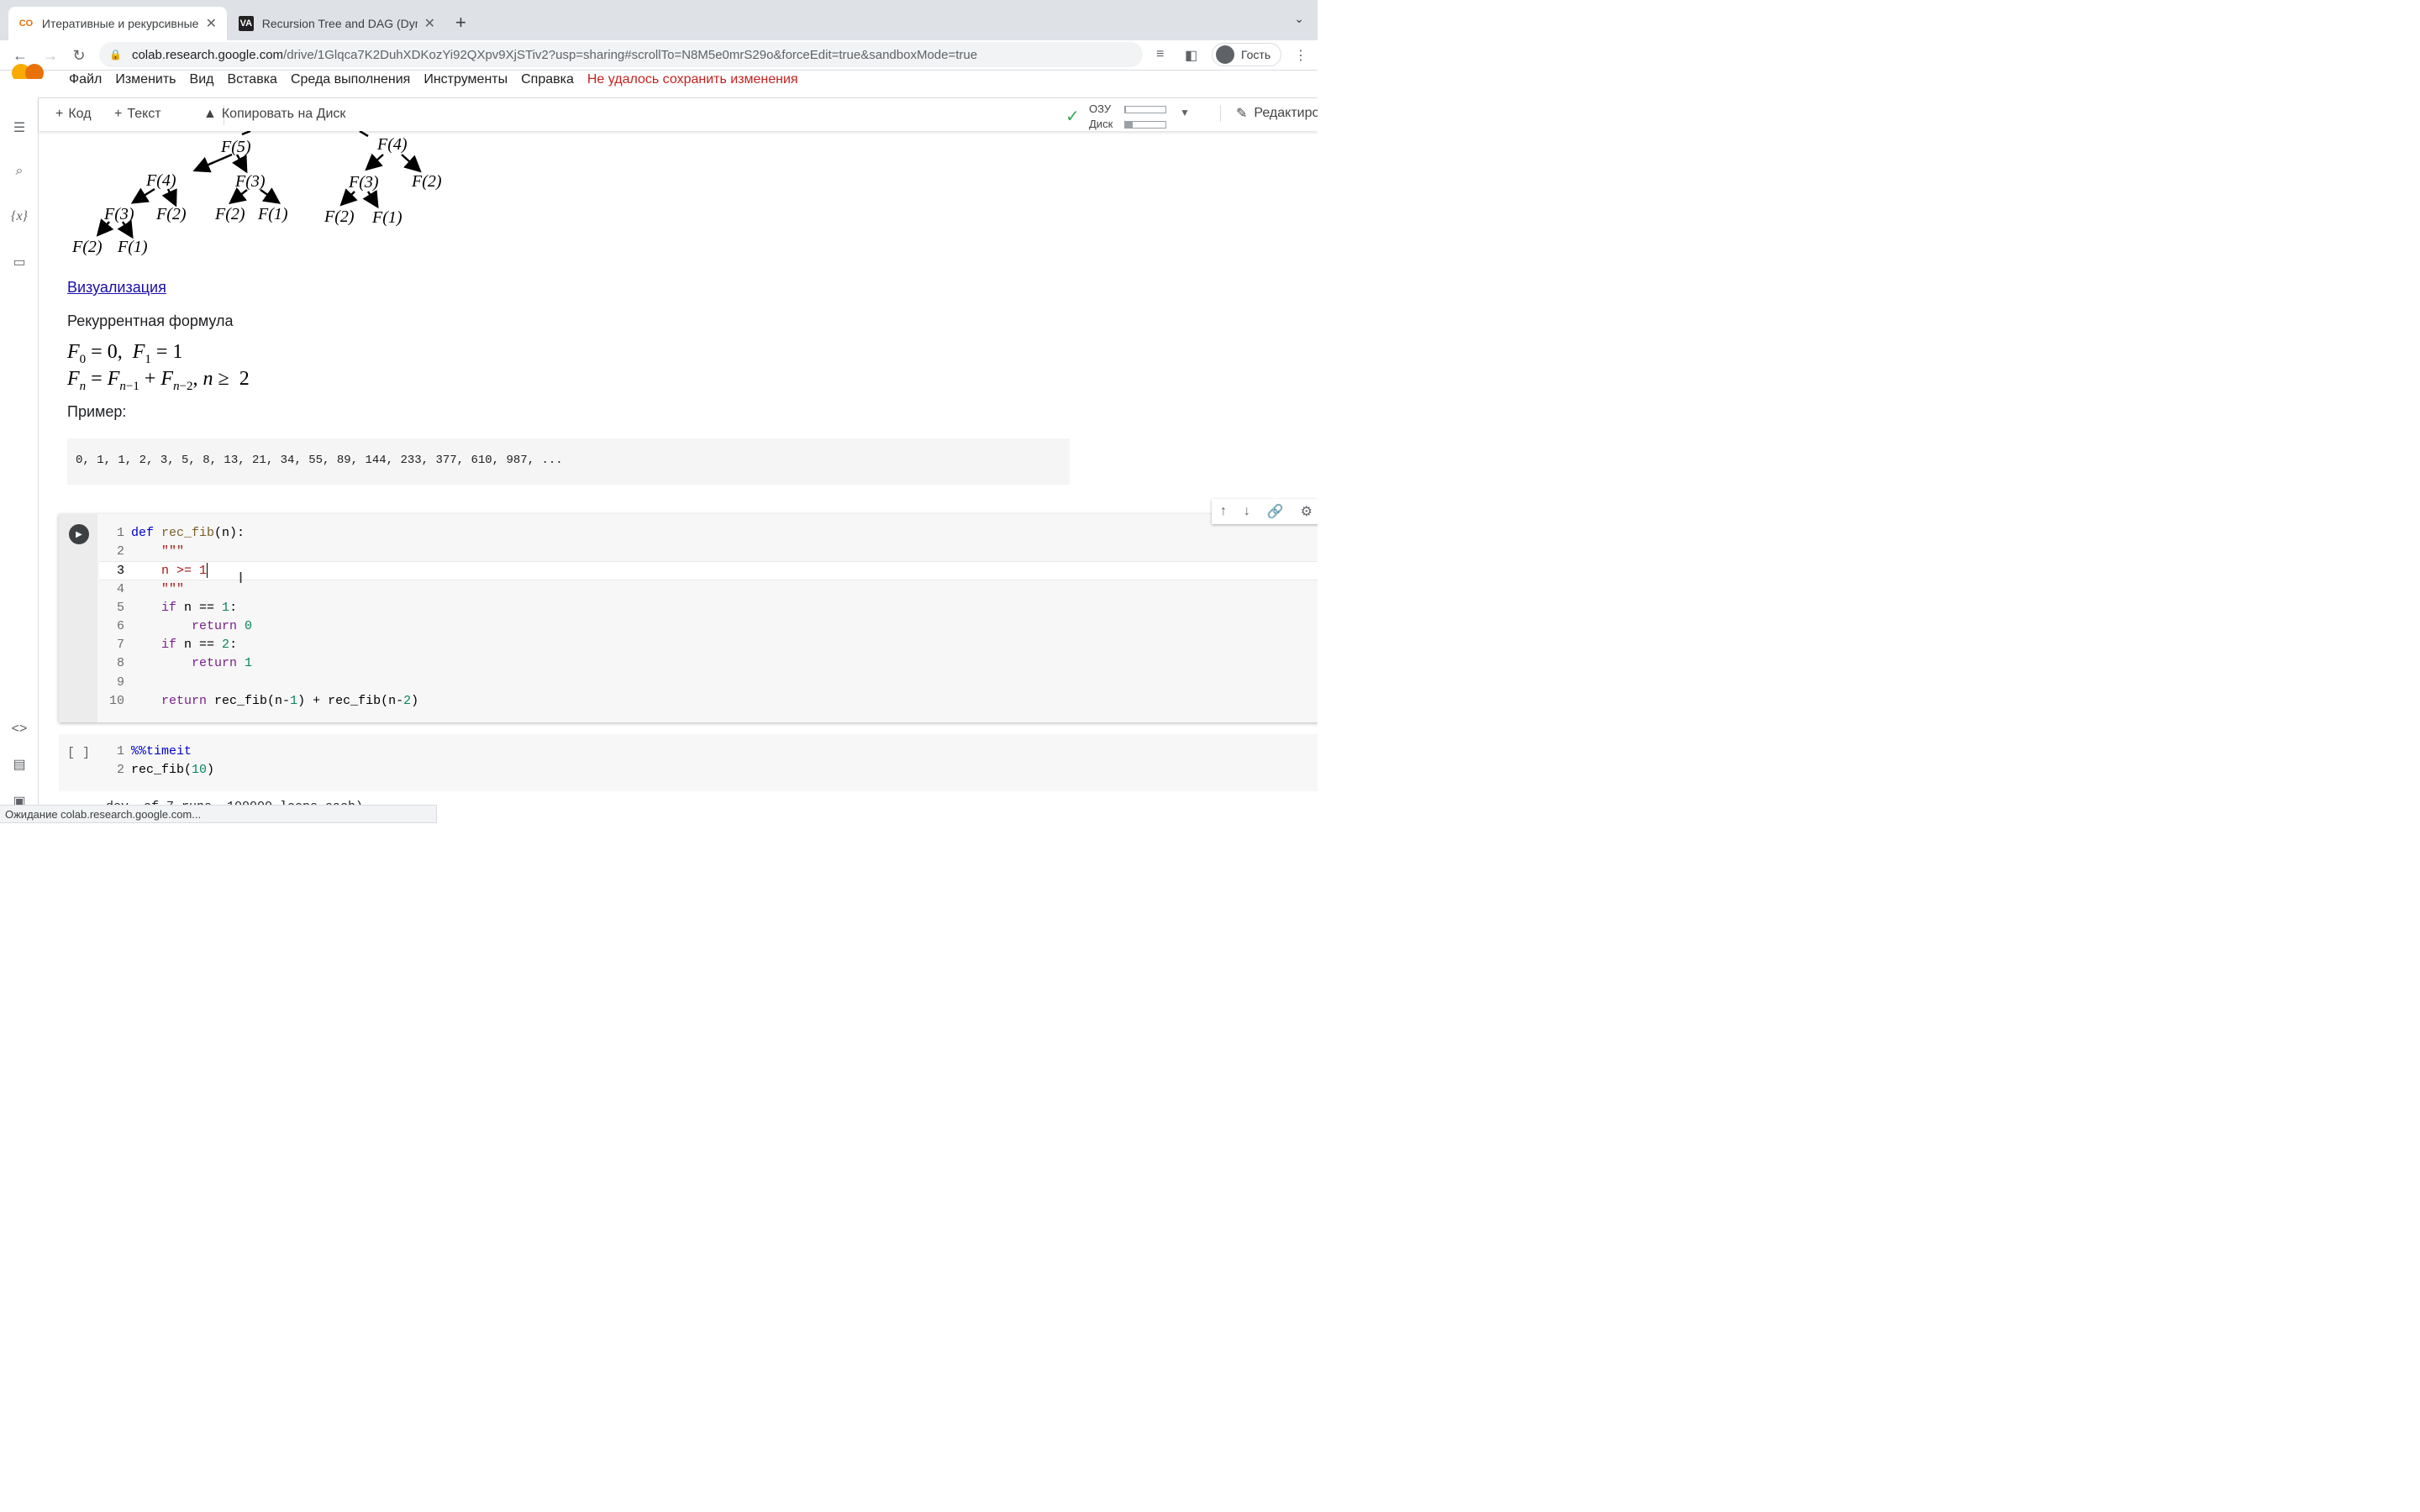  I want to click on text-cursor-icon: I, so click(241, 578).